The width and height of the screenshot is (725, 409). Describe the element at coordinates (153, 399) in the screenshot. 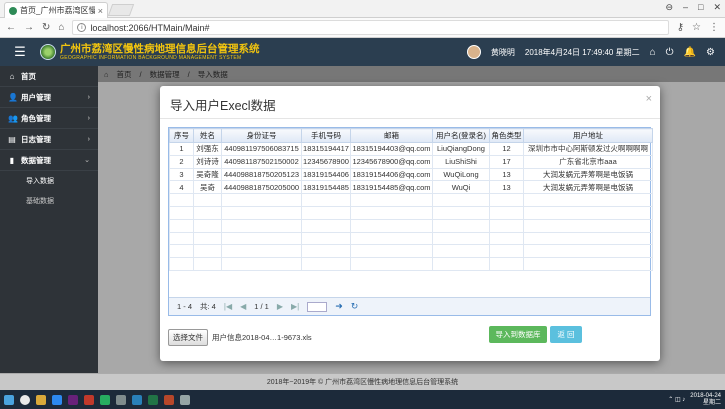

I see `excel-icon` at that location.